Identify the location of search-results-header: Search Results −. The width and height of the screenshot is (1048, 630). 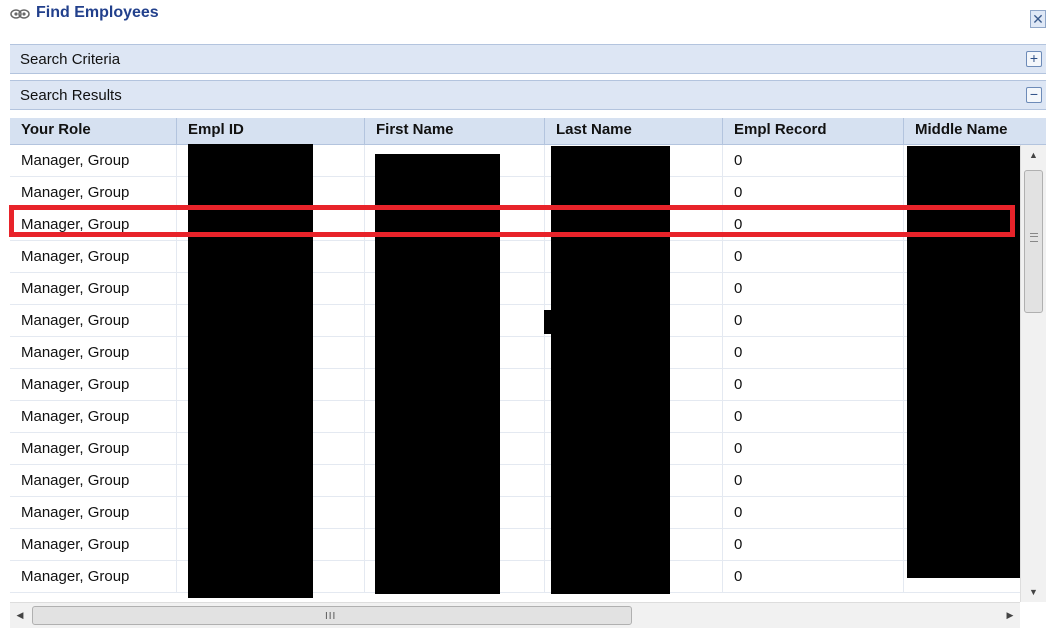
(528, 95).